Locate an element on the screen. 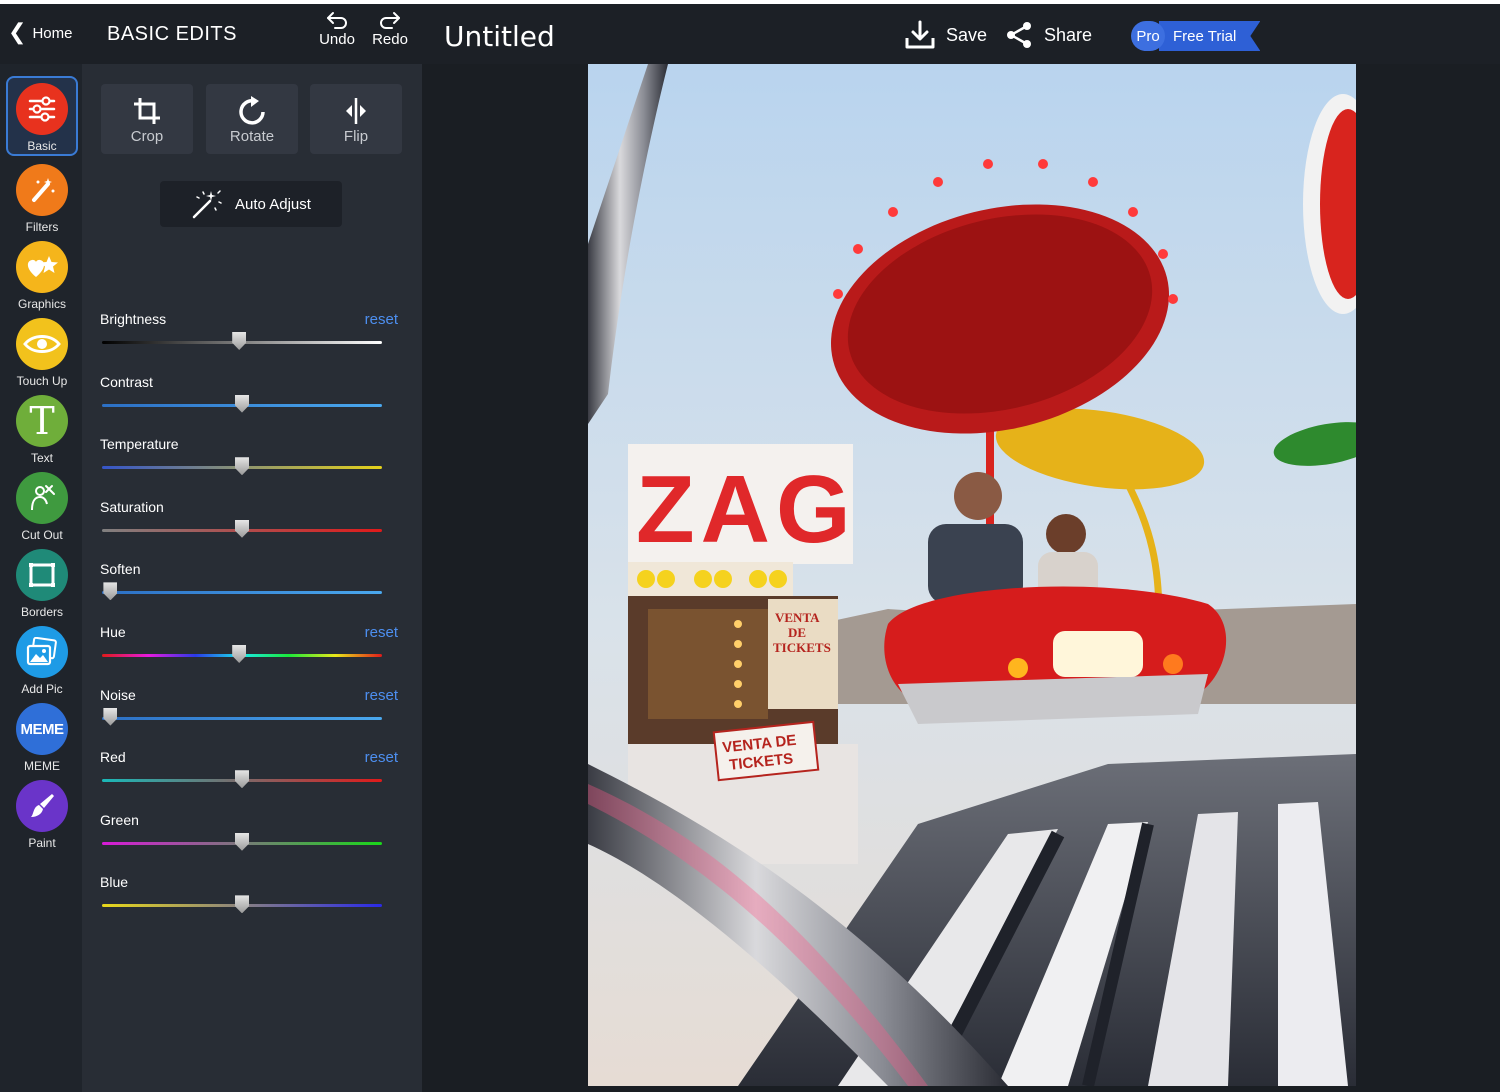 The image size is (1500, 1092). rotate-icon is located at coordinates (252, 110).